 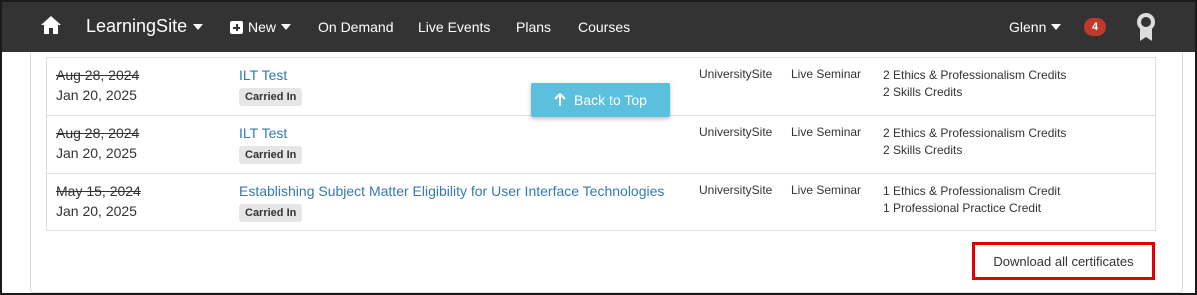 I want to click on credit-item: 1 Ethics & Professionalism Credit, so click(x=972, y=191).